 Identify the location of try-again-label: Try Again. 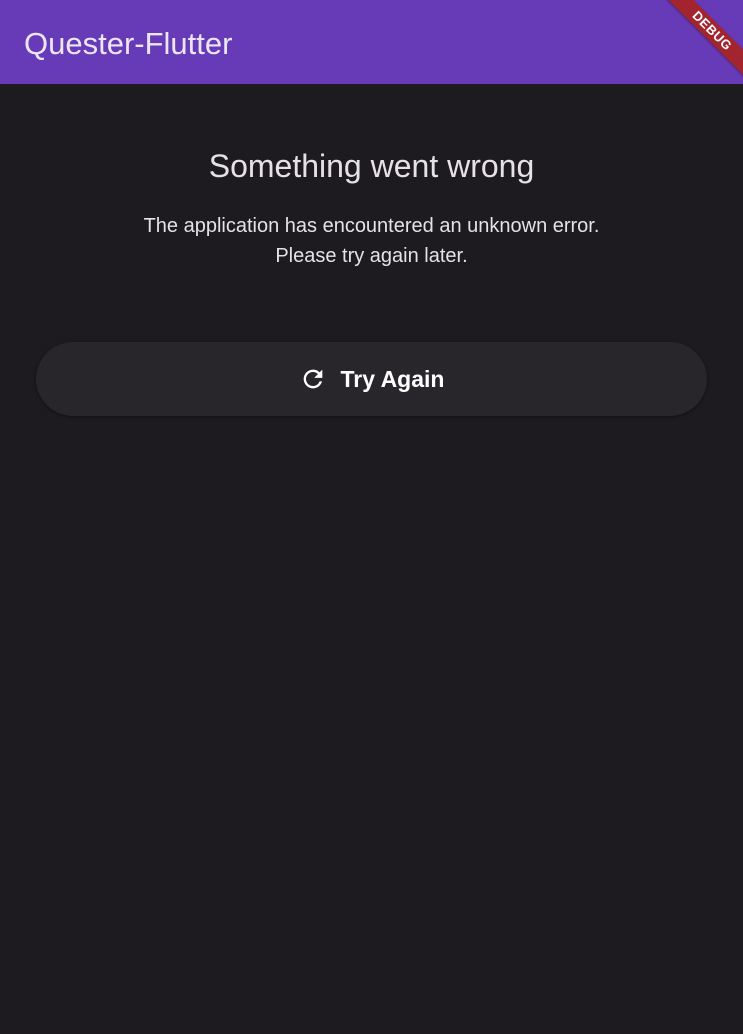
(392, 379).